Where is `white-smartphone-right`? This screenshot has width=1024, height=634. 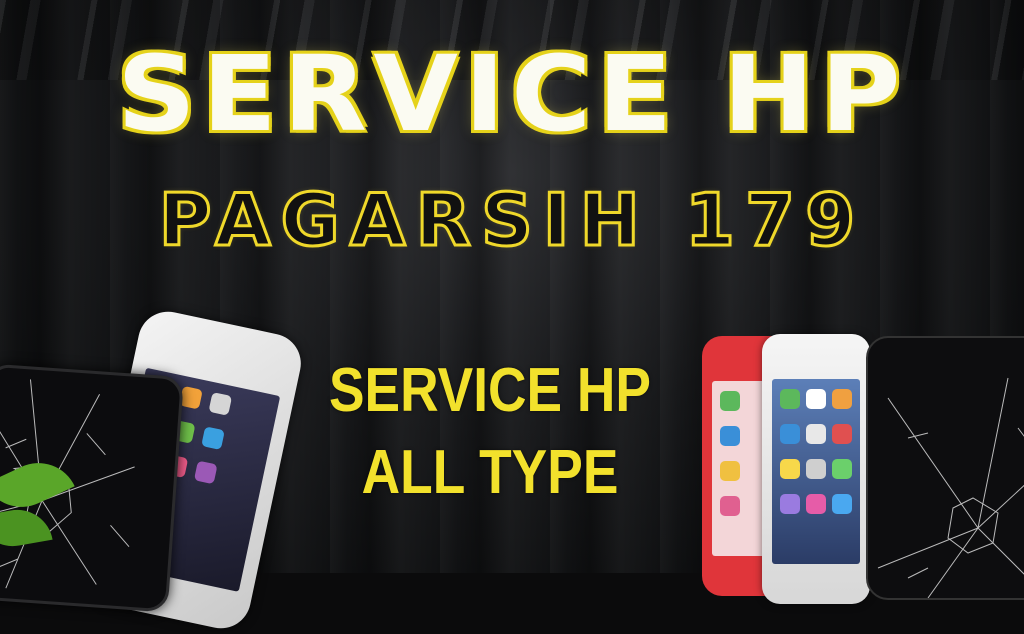
white-smartphone-right is located at coordinates (816, 469).